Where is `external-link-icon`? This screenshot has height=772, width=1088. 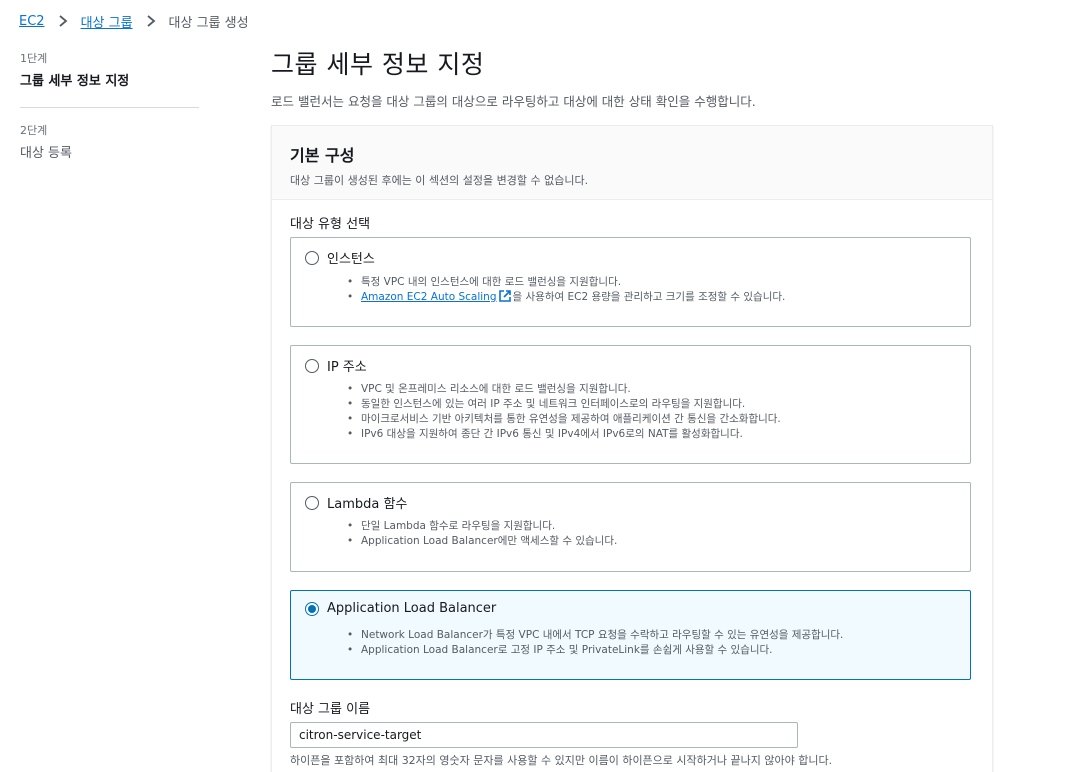 external-link-icon is located at coordinates (504, 298).